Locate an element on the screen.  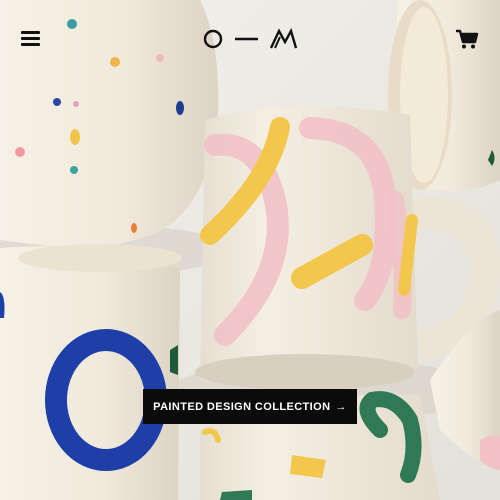
menu-button is located at coordinates (31, 38).